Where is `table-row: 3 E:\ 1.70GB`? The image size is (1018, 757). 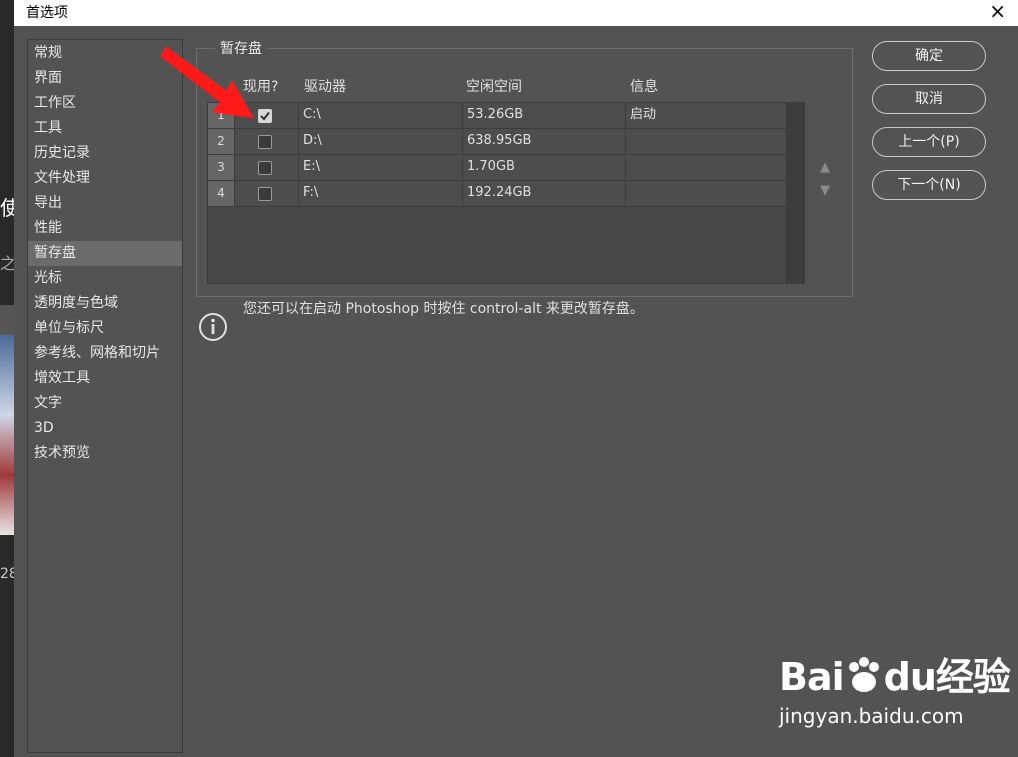 table-row: 3 E:\ 1.70GB is located at coordinates (497, 168).